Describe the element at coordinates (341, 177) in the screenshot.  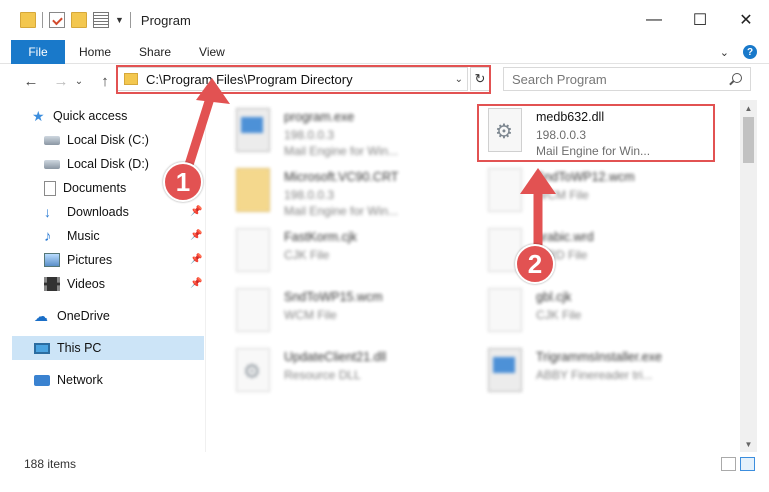
I see `file-name: Microsoft.VC90.CRT` at that location.